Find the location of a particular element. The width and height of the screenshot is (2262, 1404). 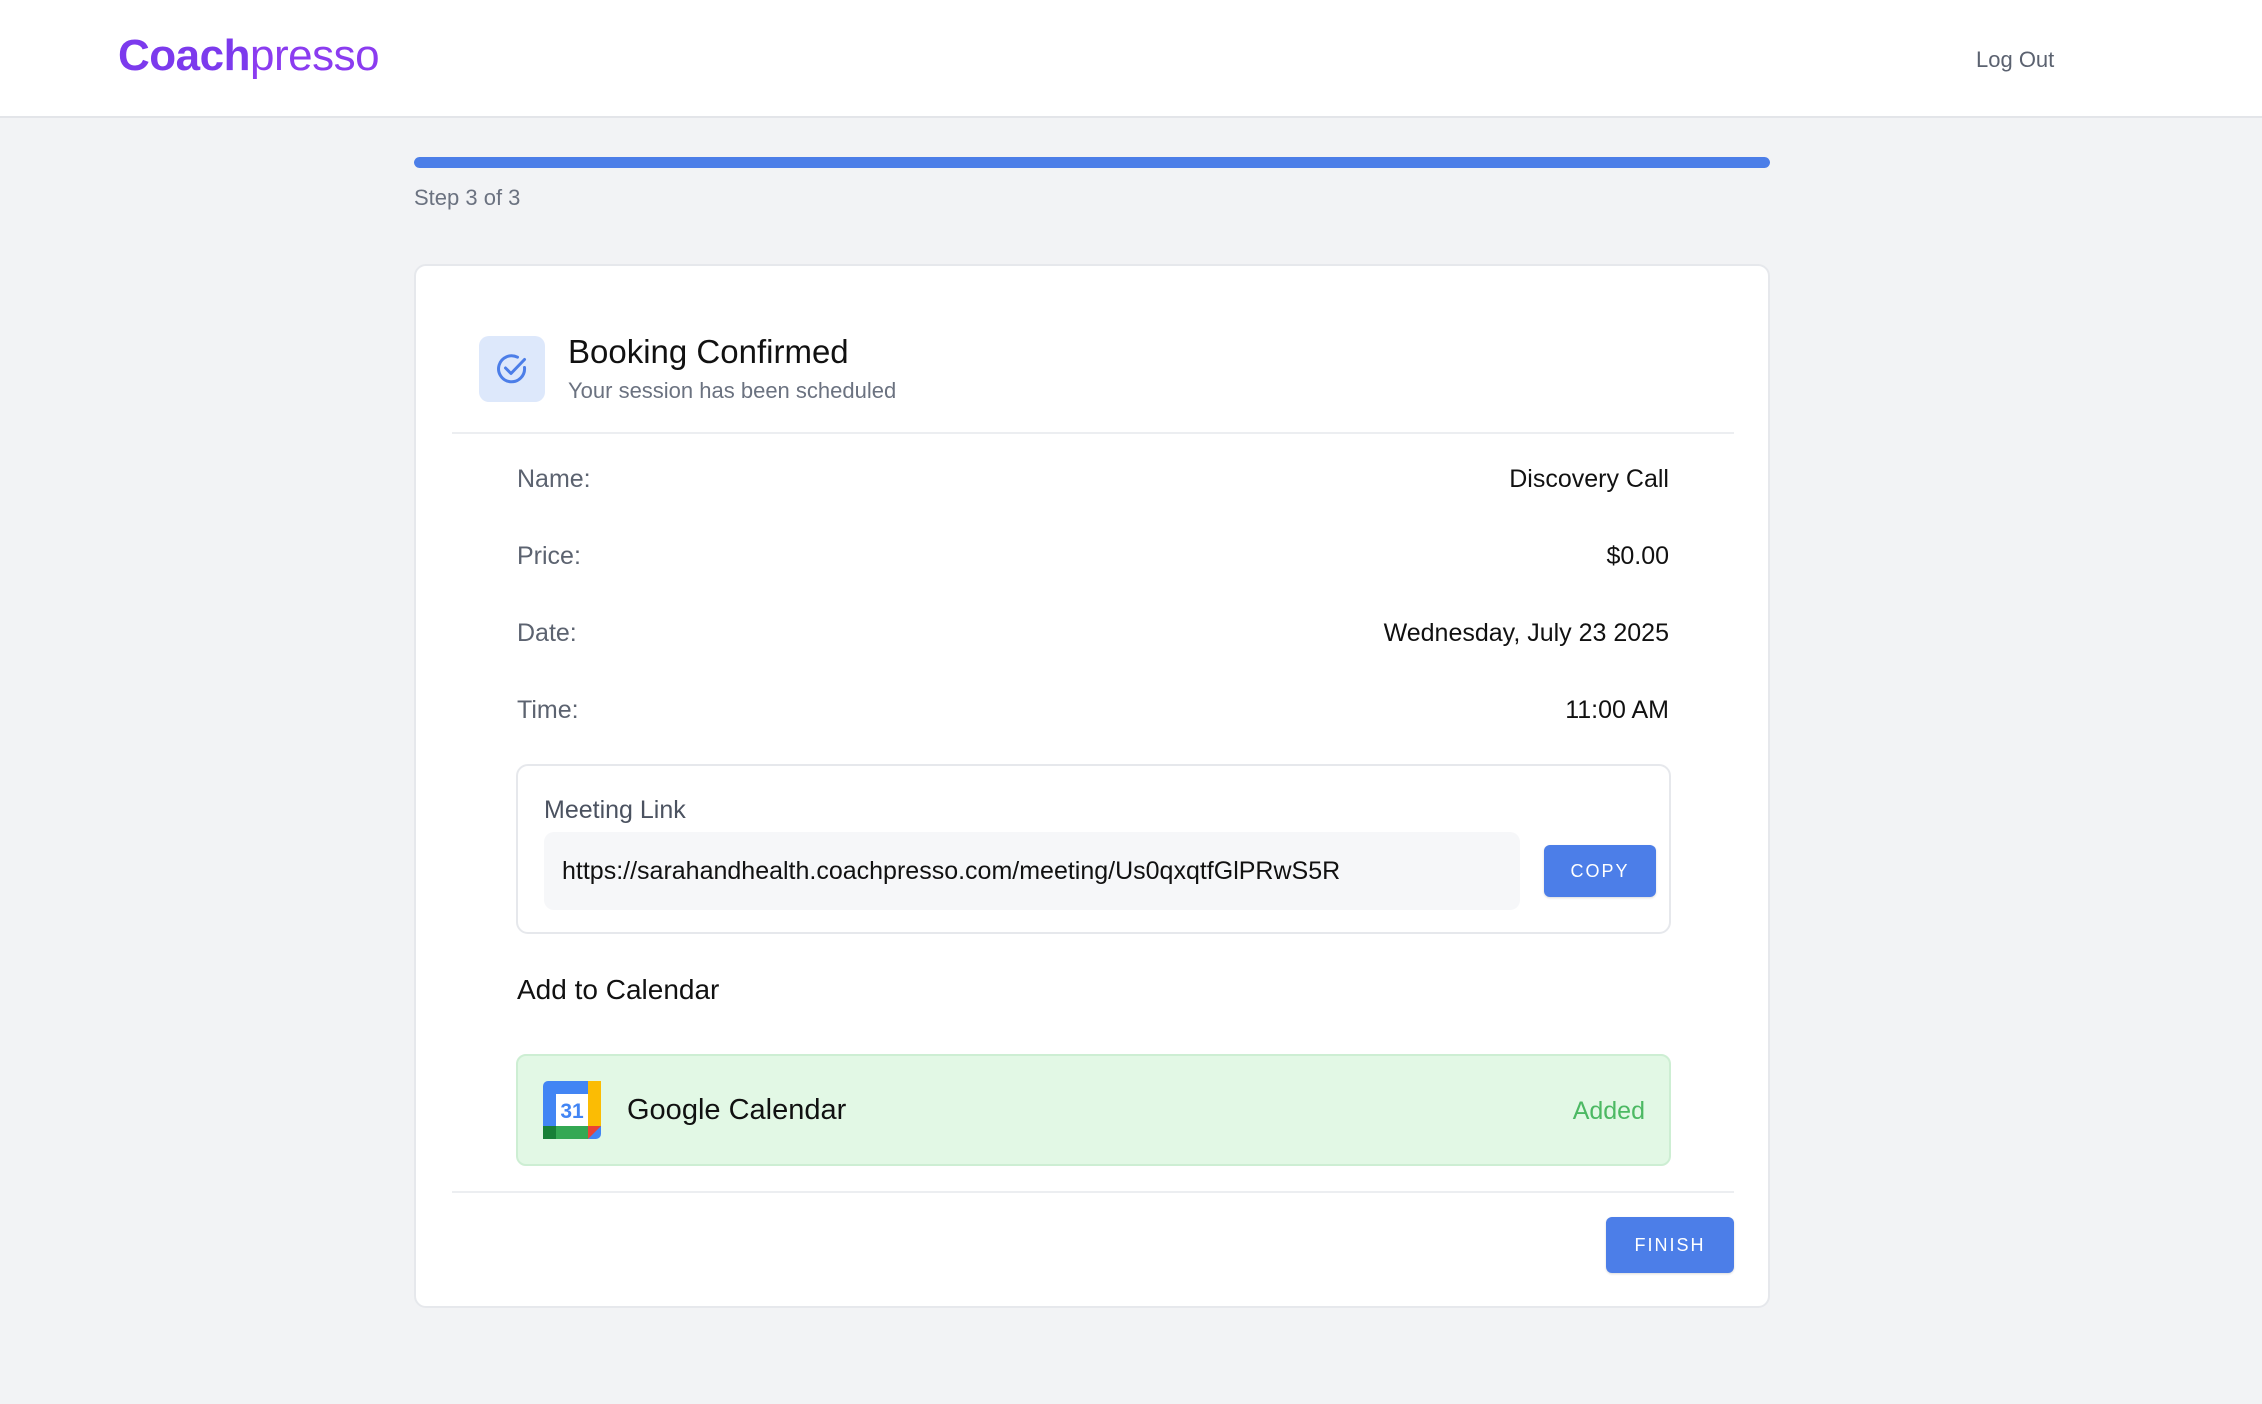

google-calendar-icon: 31 is located at coordinates (572, 1110).